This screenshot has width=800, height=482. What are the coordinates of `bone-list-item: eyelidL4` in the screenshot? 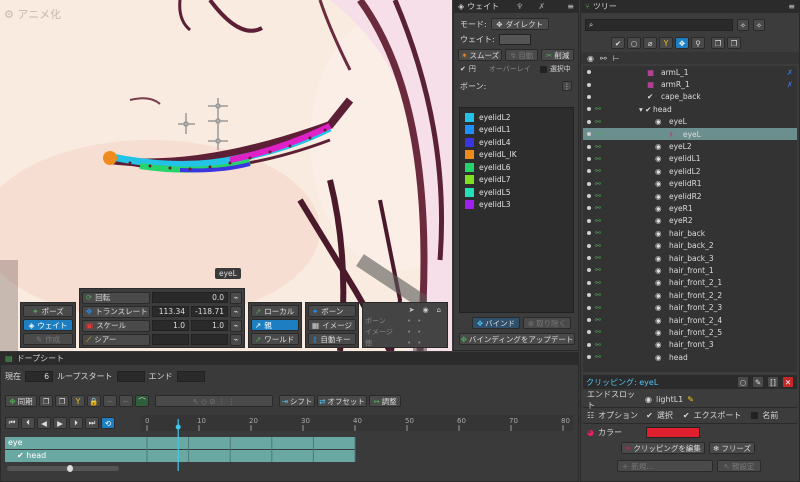 It's located at (516, 142).